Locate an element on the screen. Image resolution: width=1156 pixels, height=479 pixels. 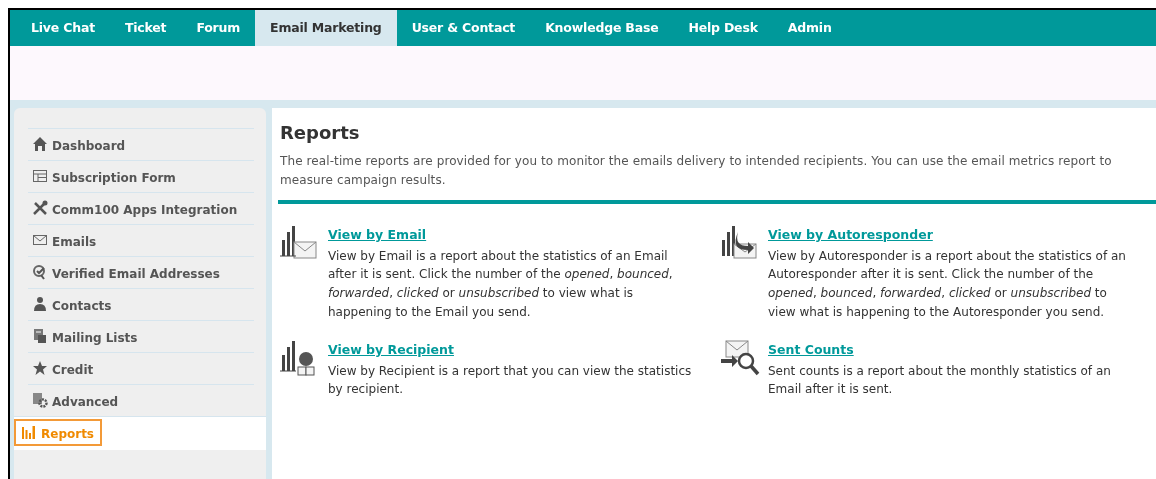
badge-check-icon is located at coordinates (40, 272).